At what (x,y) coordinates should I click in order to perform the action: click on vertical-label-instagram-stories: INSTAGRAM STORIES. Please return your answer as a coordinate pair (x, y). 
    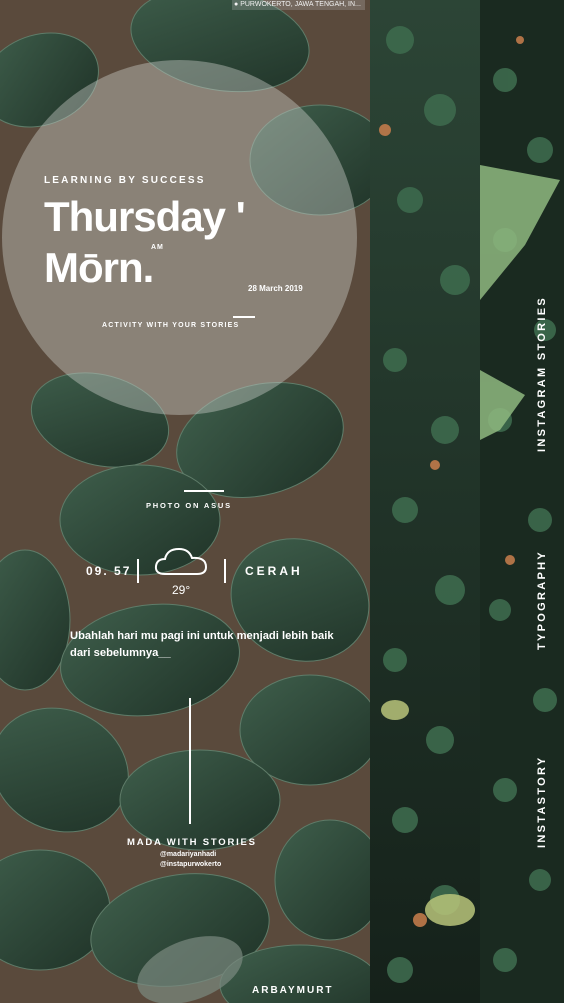
    Looking at the image, I should click on (542, 373).